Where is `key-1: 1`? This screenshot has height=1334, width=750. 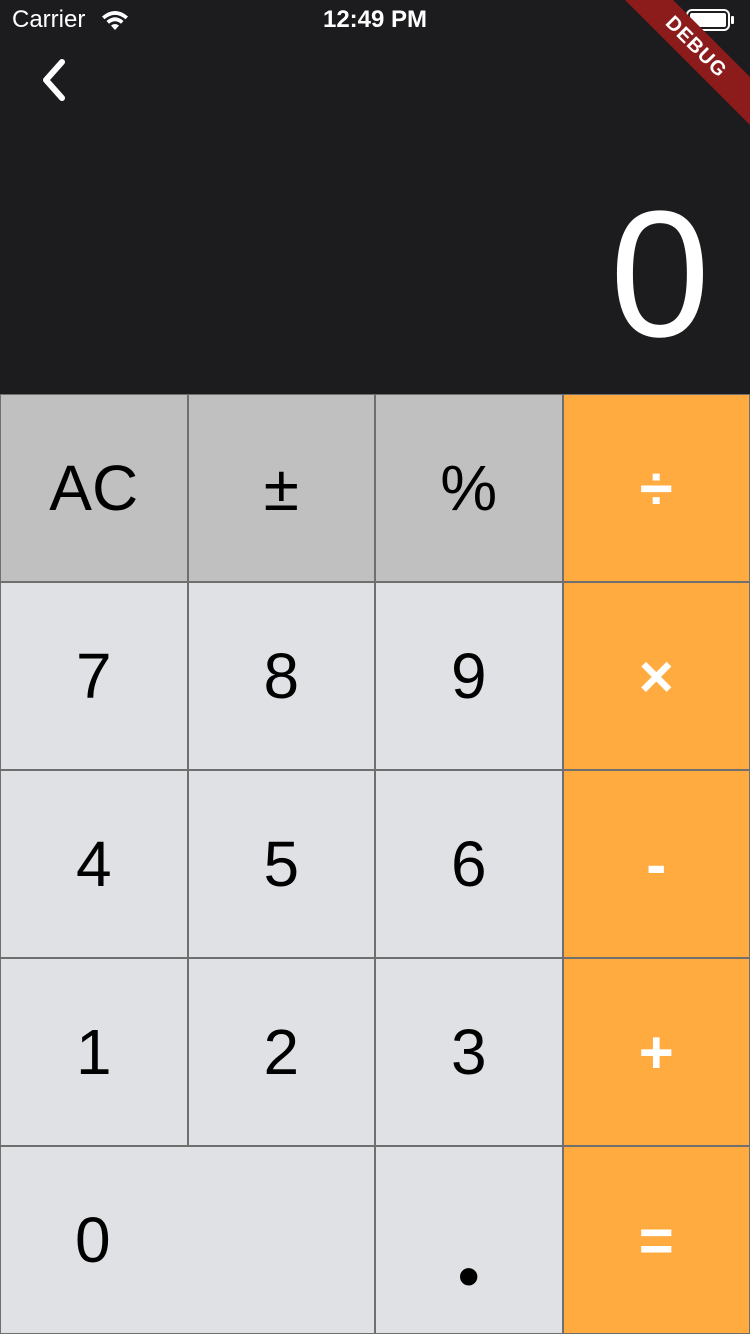 key-1: 1 is located at coordinates (94, 1052).